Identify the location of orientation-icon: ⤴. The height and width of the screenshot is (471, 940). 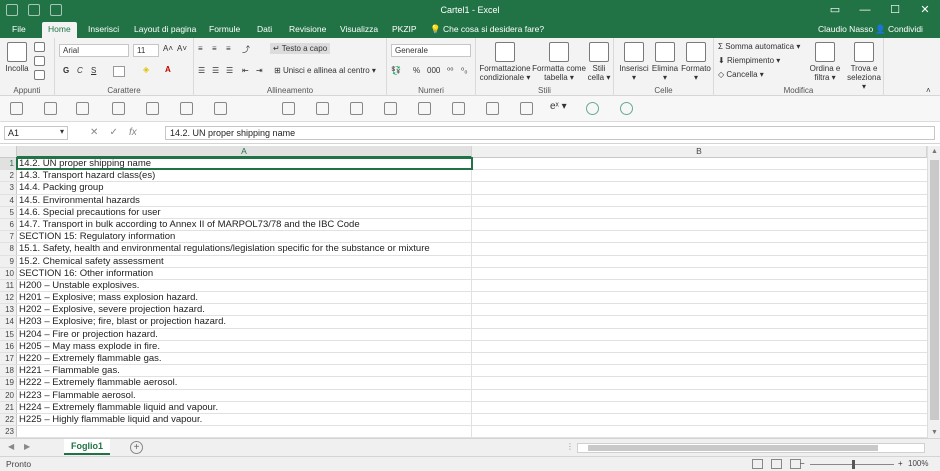
(246, 49).